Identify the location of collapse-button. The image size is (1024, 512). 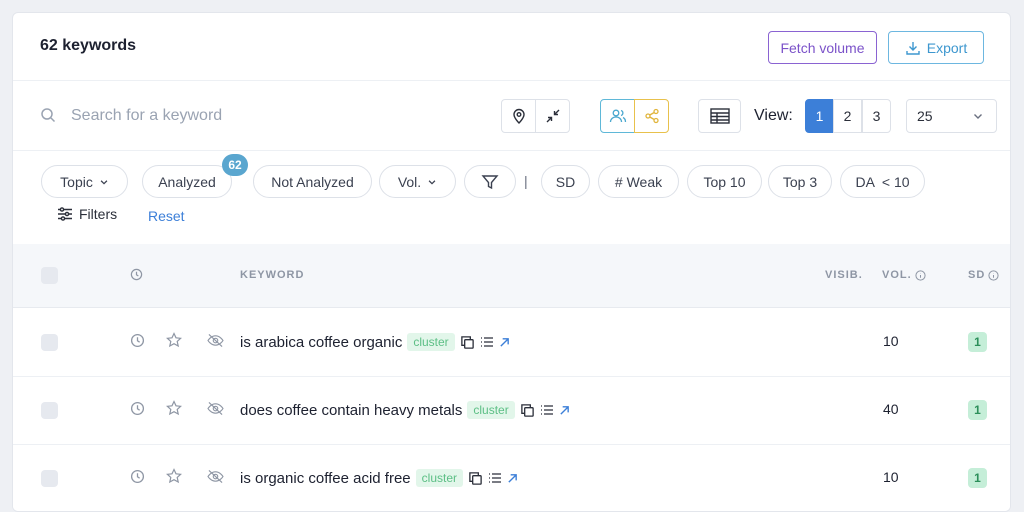
(552, 116).